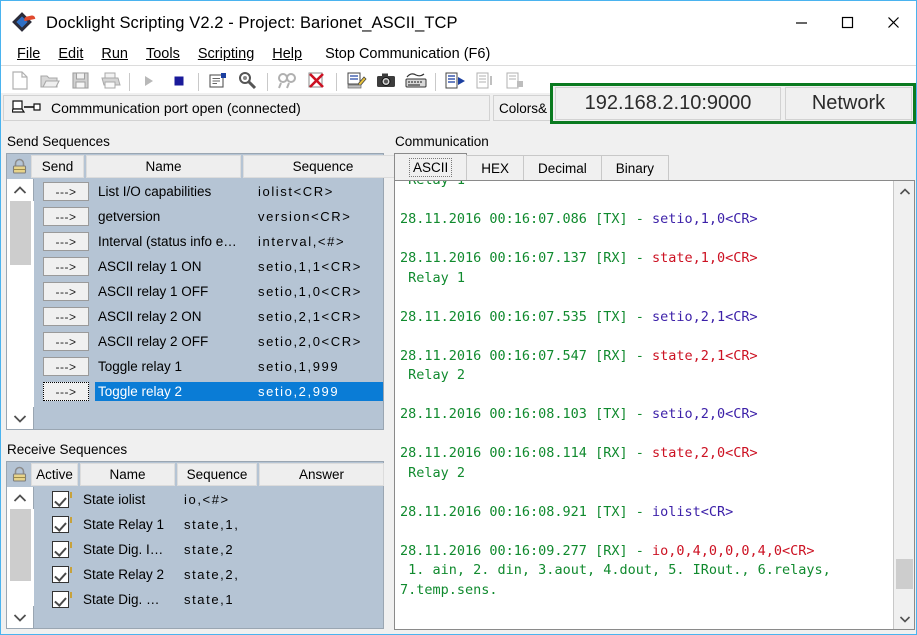 The height and width of the screenshot is (635, 917). What do you see at coordinates (248, 81) in the screenshot?
I see `communication-settings-icon` at bounding box center [248, 81].